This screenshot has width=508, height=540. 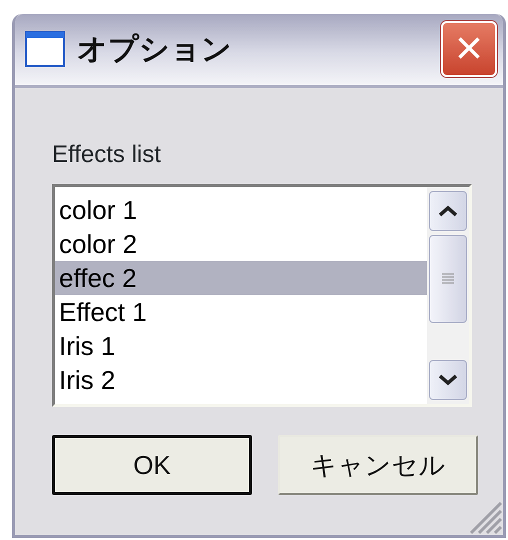 What do you see at coordinates (241, 345) in the screenshot?
I see `list-item: Iris 1` at bounding box center [241, 345].